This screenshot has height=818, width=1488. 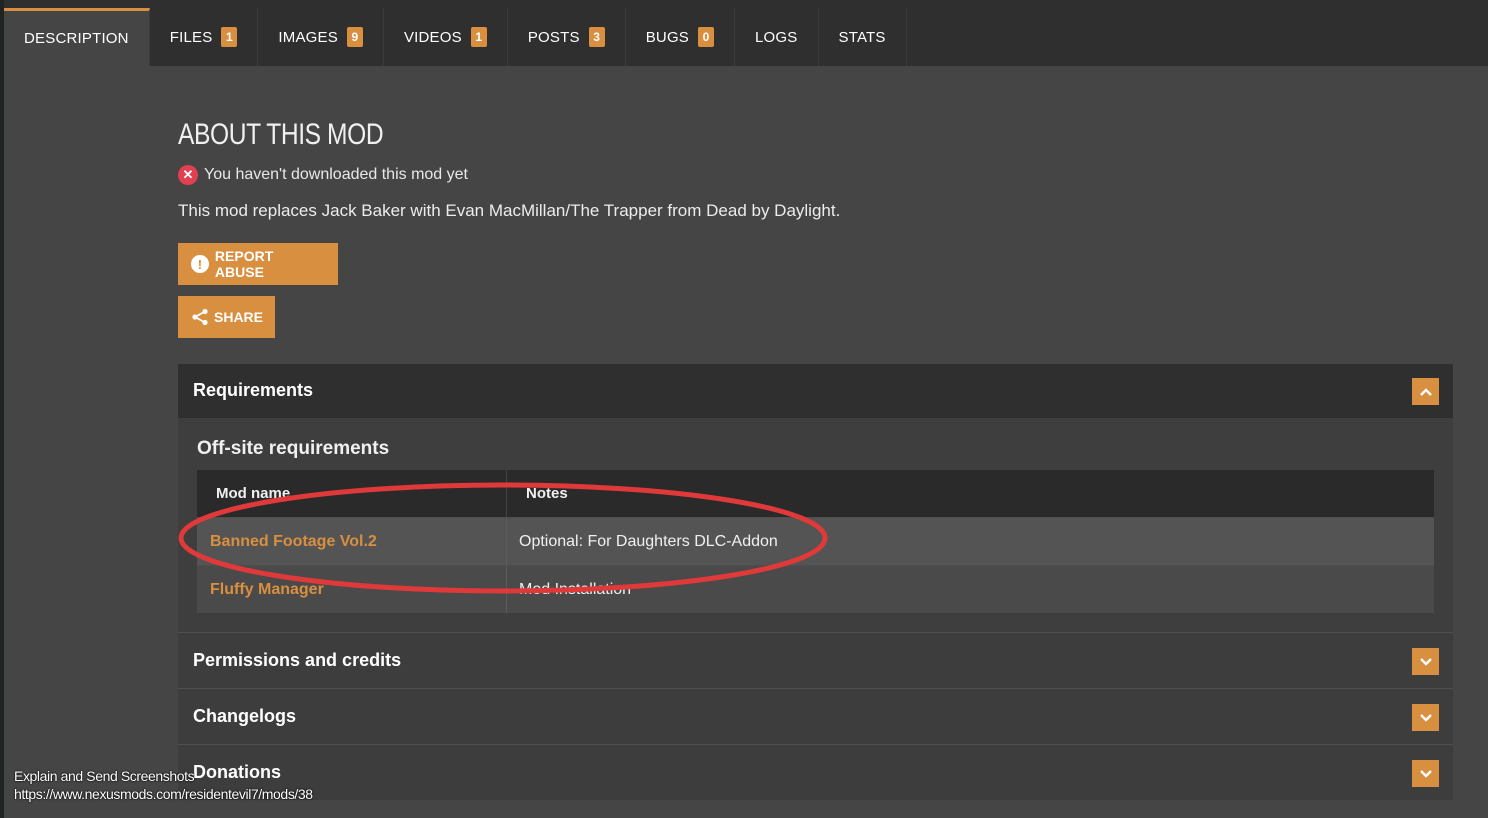 What do you see at coordinates (667, 37) in the screenshot?
I see `tab-label: BUGS` at bounding box center [667, 37].